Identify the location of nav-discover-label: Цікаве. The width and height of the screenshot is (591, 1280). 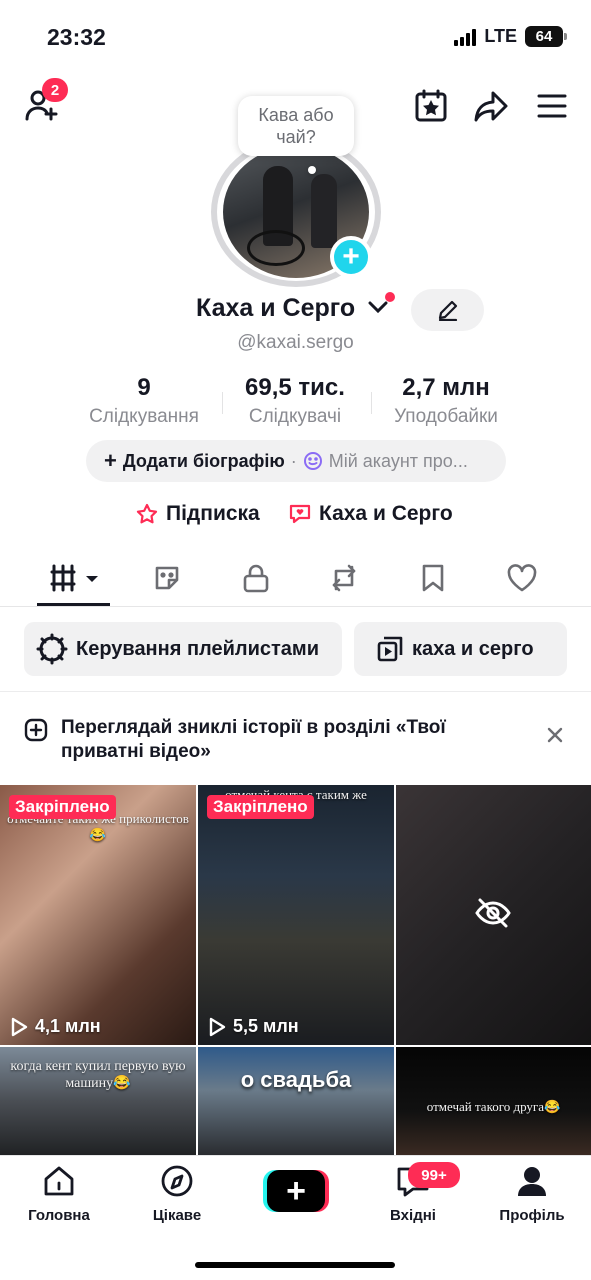
(177, 1215).